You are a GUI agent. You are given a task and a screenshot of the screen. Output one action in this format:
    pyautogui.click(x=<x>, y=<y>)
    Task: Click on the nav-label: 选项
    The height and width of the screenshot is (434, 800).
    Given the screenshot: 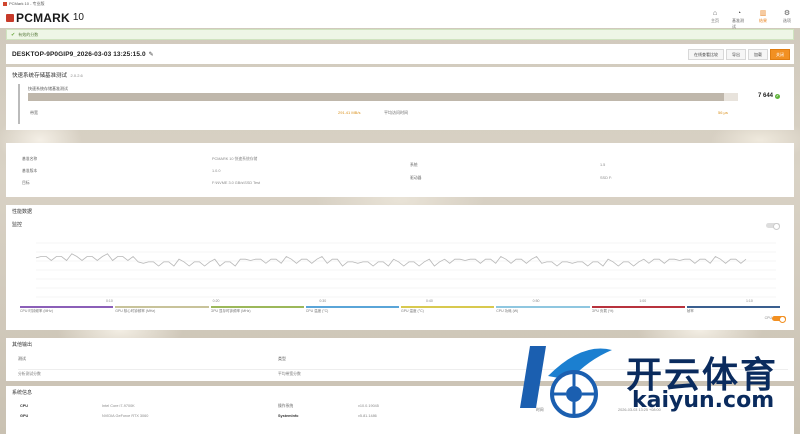 What is the action you would take?
    pyautogui.click(x=787, y=20)
    